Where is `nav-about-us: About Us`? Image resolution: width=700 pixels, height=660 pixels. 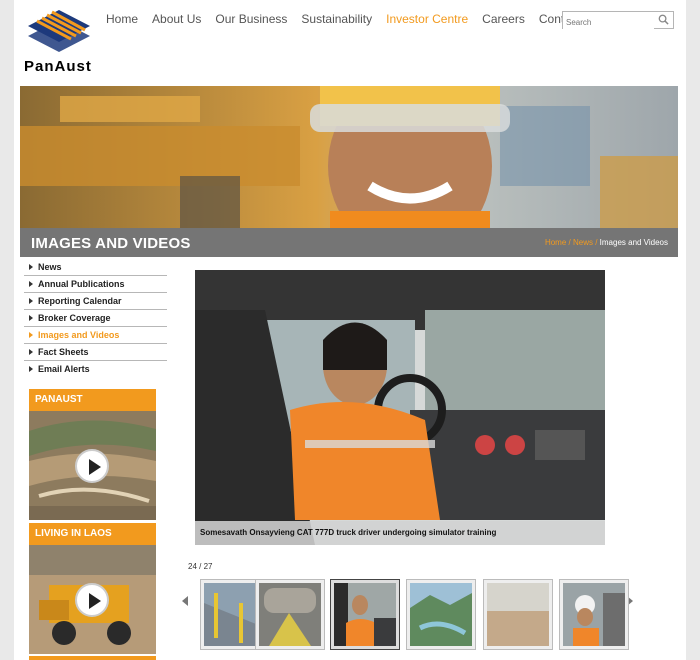 nav-about-us: About Us is located at coordinates (176, 19).